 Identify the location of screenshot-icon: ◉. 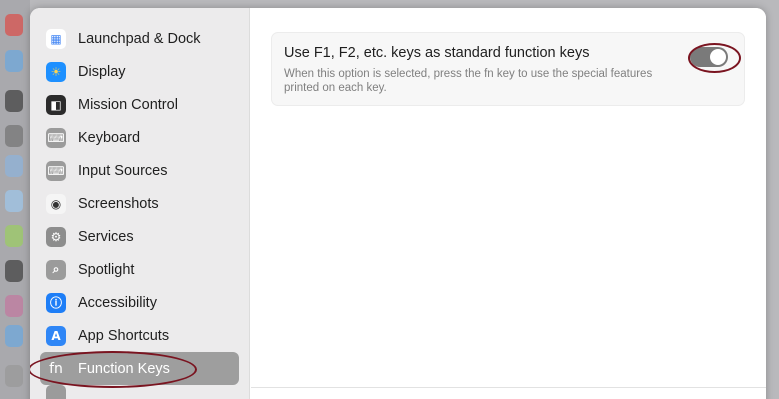
(56, 203).